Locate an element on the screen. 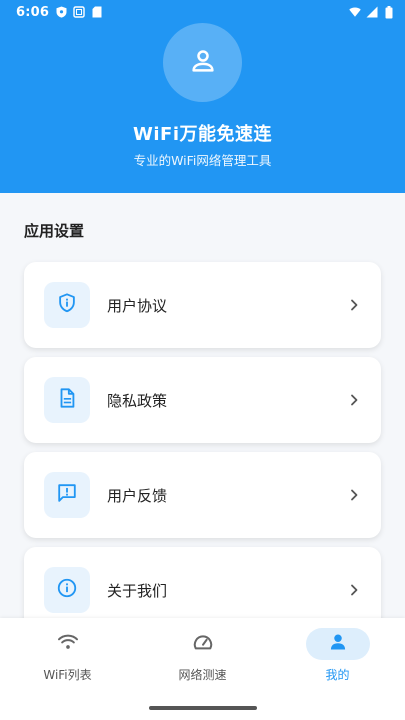  signal-icon is located at coordinates (372, 12).